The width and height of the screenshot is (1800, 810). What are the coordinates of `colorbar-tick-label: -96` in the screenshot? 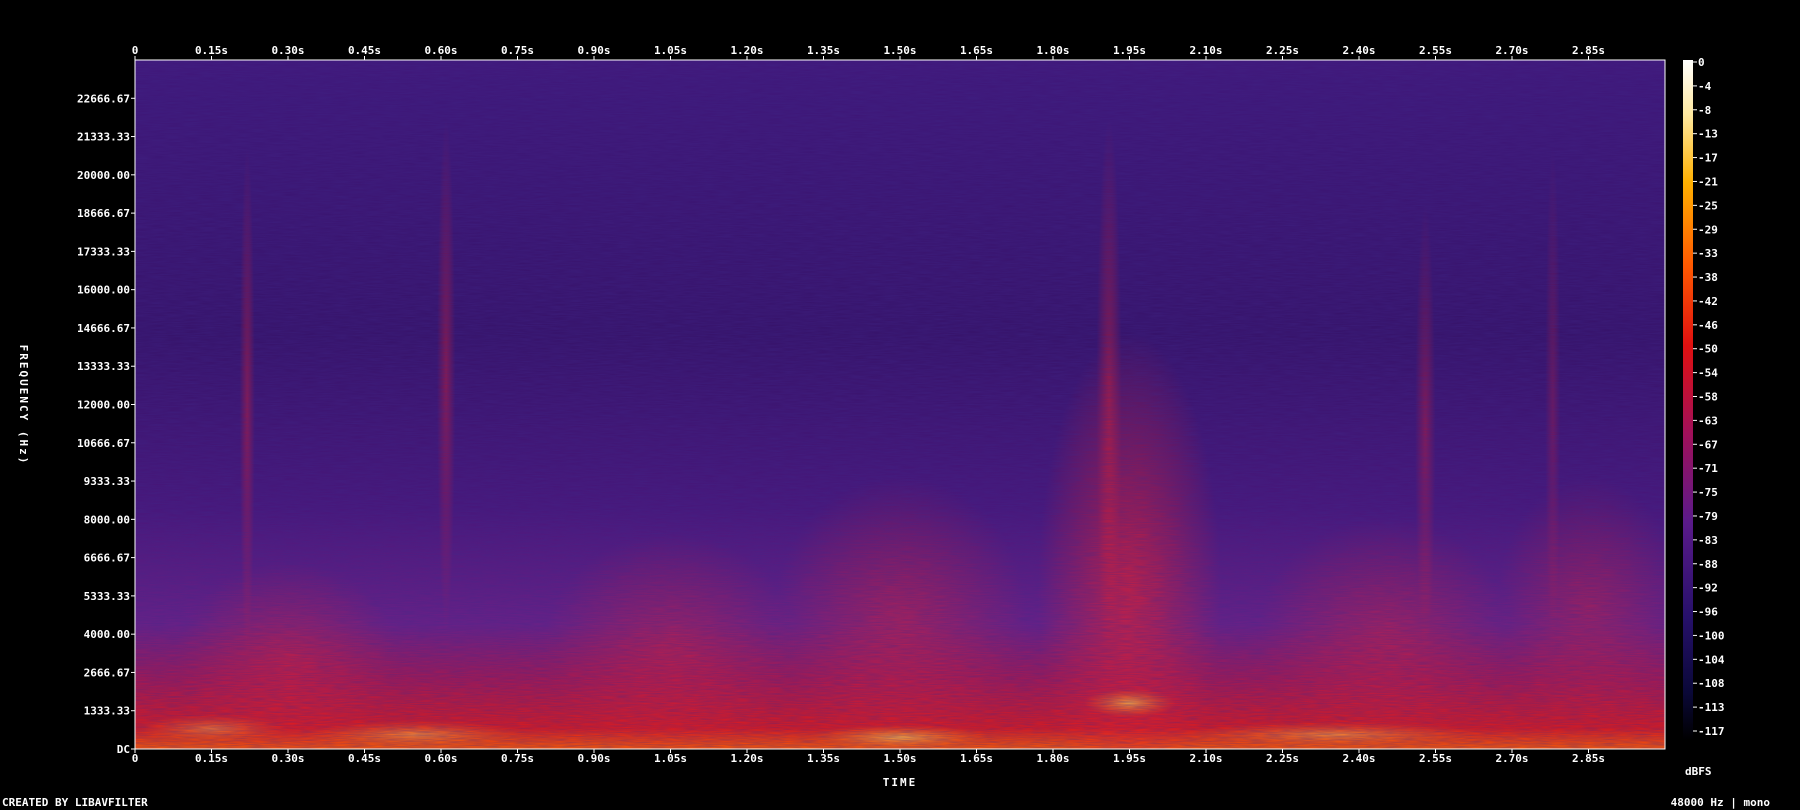 It's located at (1708, 612).